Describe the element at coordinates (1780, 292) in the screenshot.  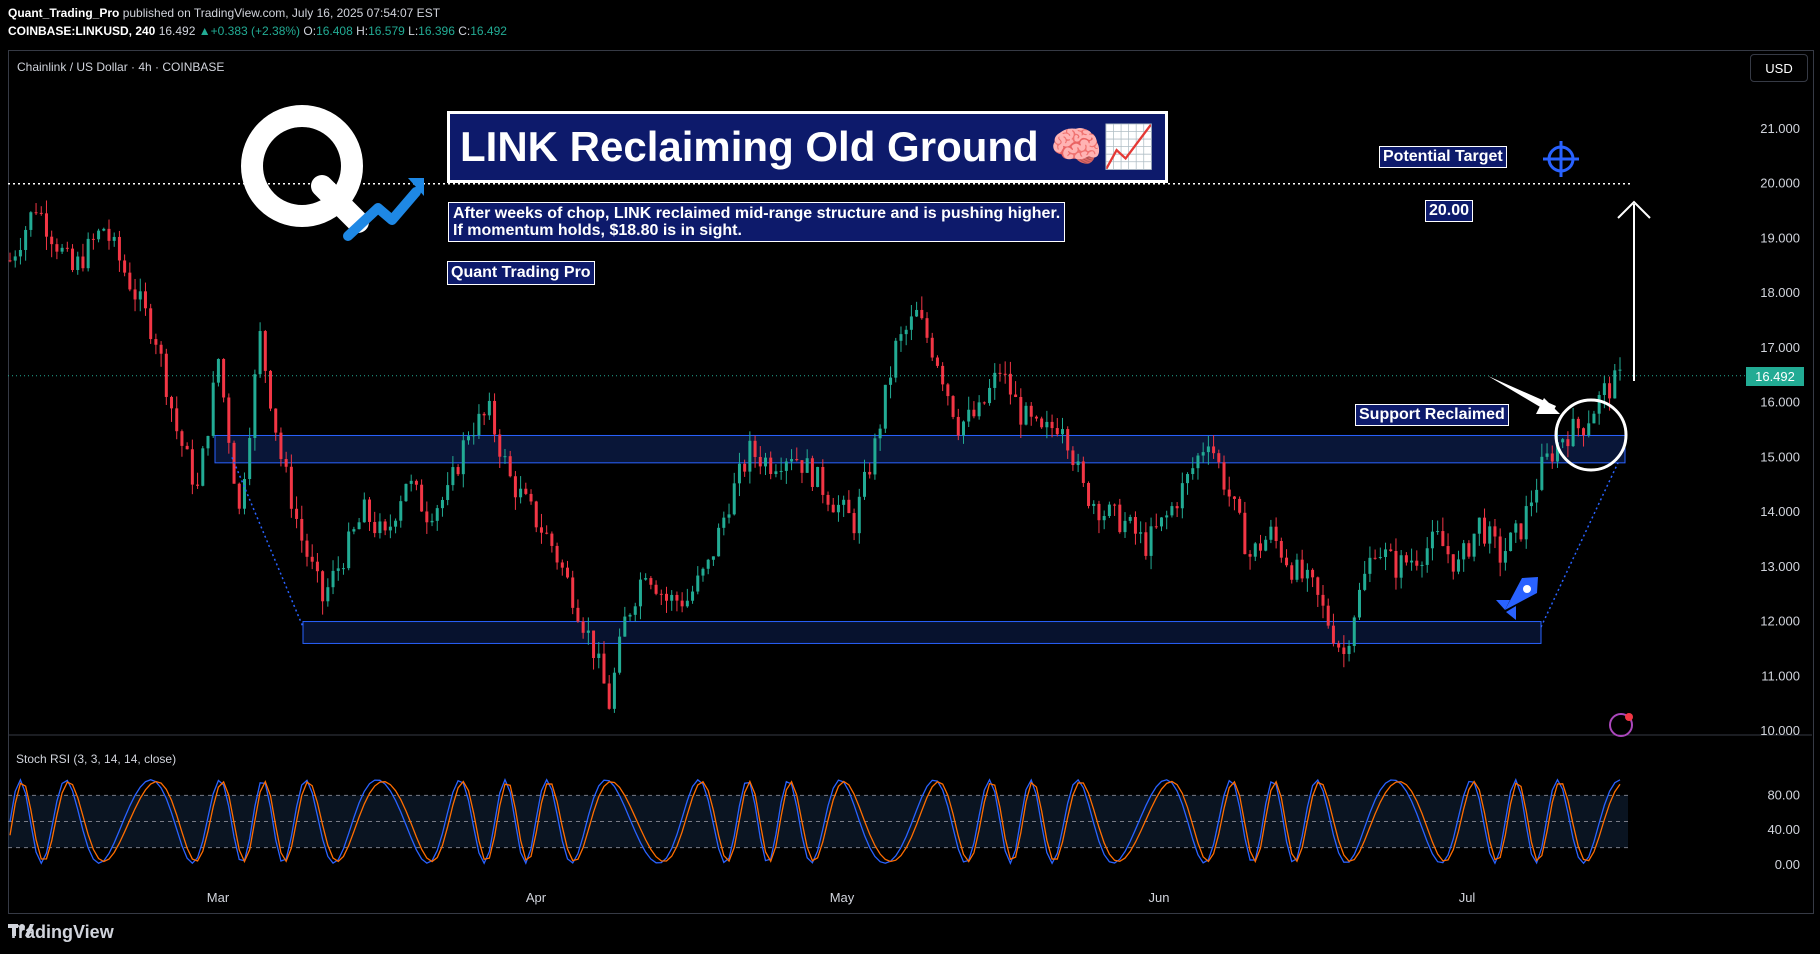
I see `price-tick-label: 18.000` at that location.